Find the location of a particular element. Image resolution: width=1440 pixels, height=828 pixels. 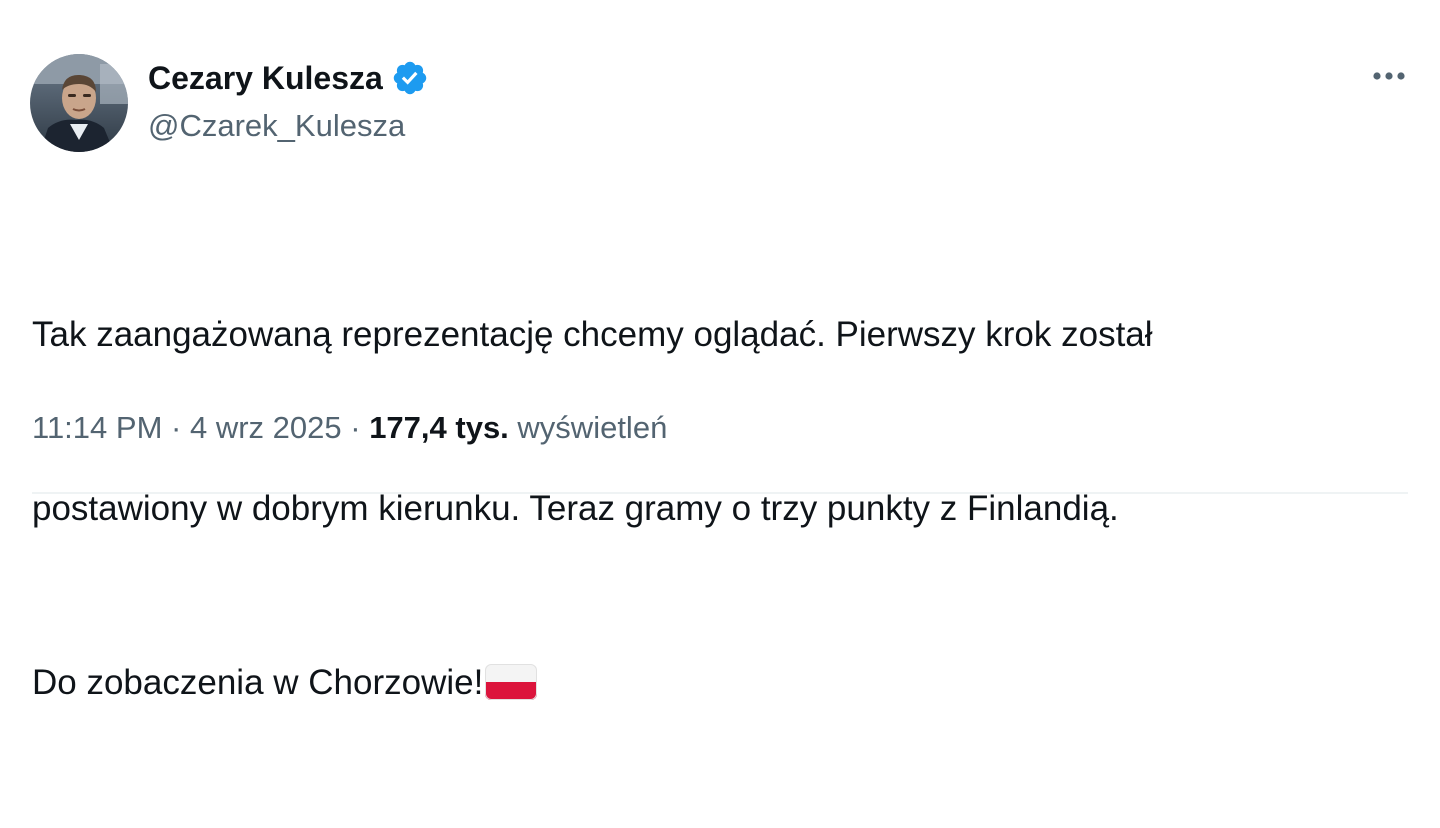

author-name-row: Cezary Kulesza is located at coordinates (288, 78).